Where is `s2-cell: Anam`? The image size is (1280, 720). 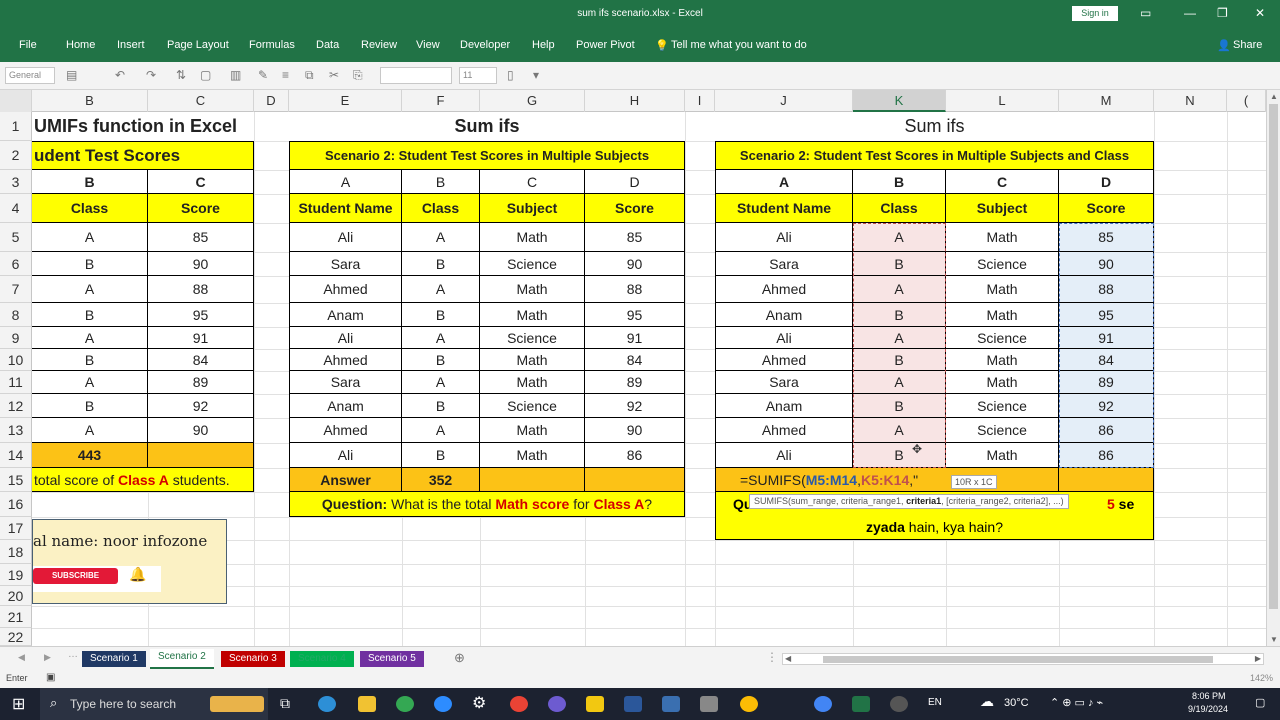
s2-cell: Anam is located at coordinates (345, 315).